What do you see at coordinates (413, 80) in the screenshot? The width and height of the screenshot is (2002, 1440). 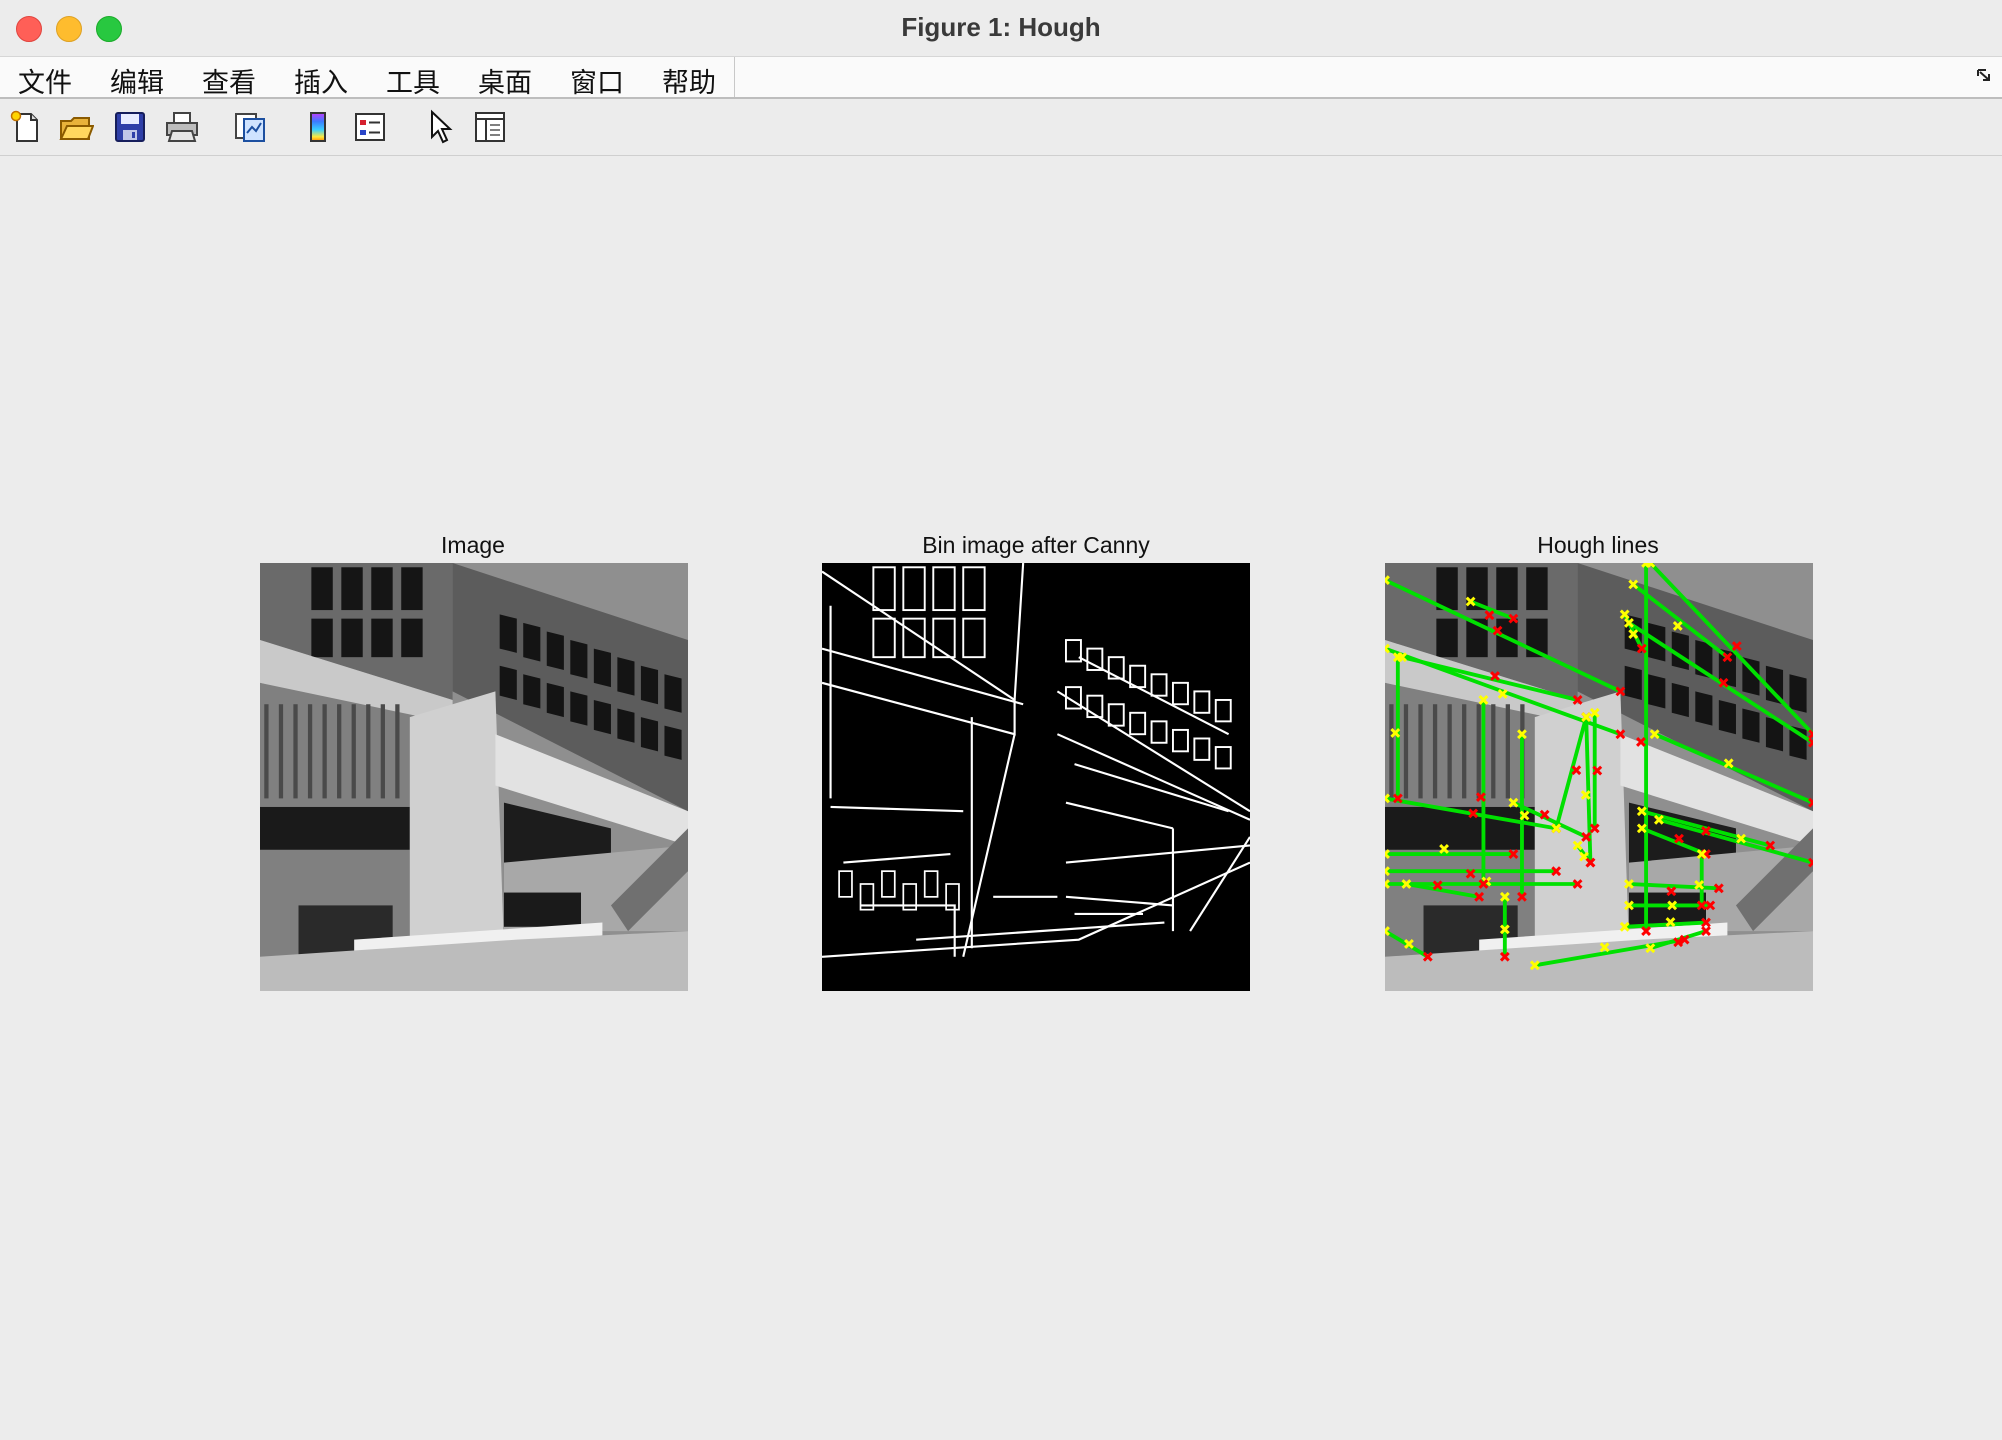 I see `menu-tools: 工具` at bounding box center [413, 80].